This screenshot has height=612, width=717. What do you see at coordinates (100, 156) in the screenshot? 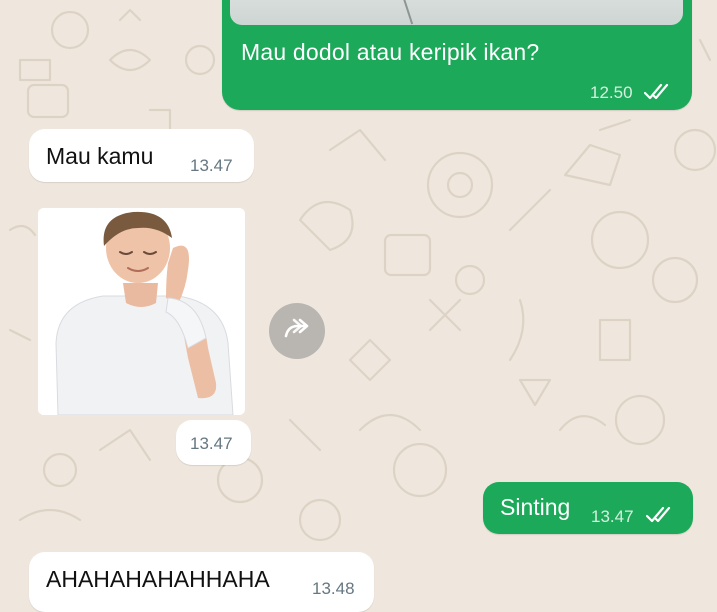
I see `message-text: Mau kamu` at bounding box center [100, 156].